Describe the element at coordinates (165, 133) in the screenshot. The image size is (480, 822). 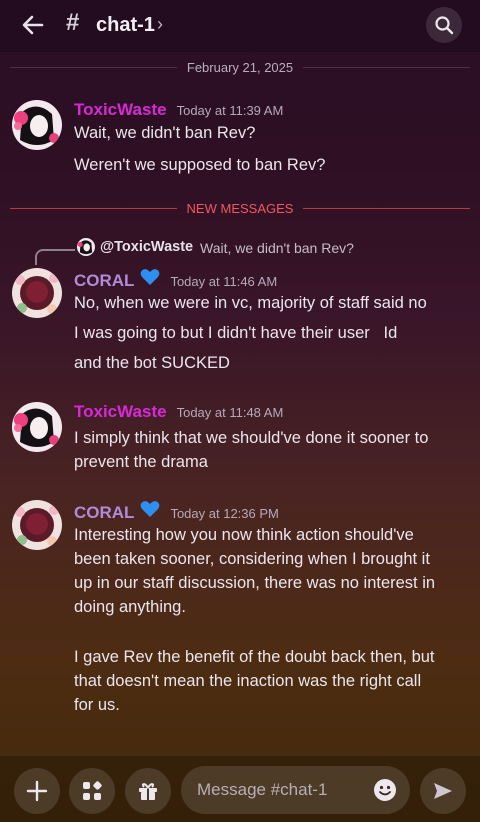
I see `message-text: Wait, we didn't ban Rev?` at that location.